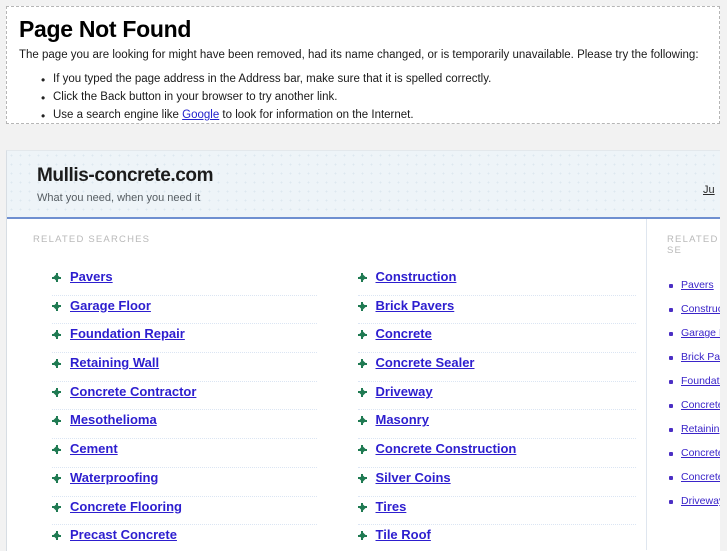 This screenshot has width=727, height=551. I want to click on sidebar-search-link: Concrete Sealer, so click(700, 453).